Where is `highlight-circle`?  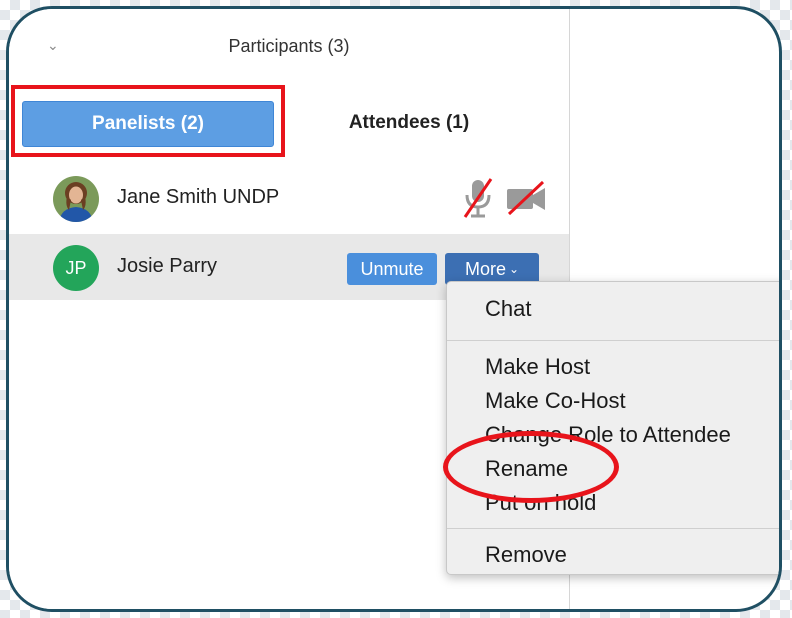
highlight-circle is located at coordinates (531, 467).